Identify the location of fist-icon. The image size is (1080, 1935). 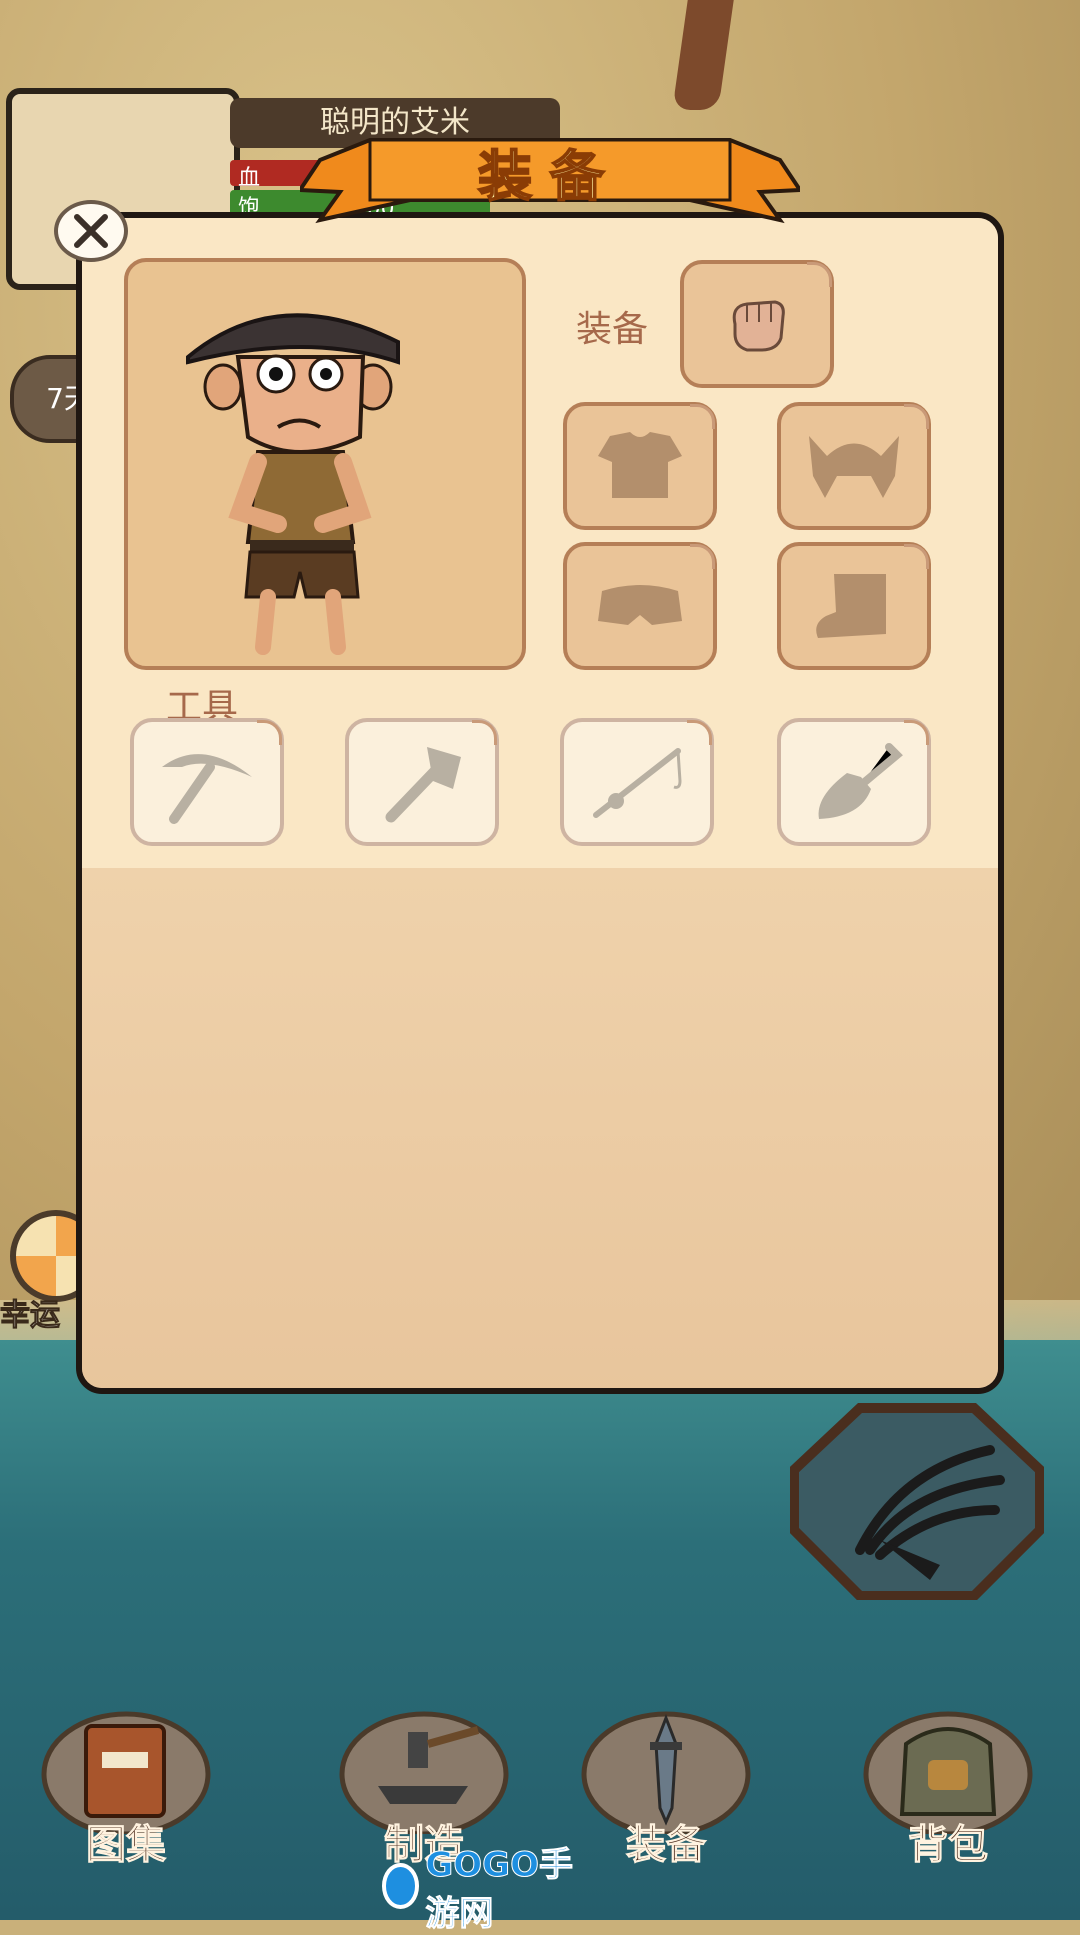
(758, 326).